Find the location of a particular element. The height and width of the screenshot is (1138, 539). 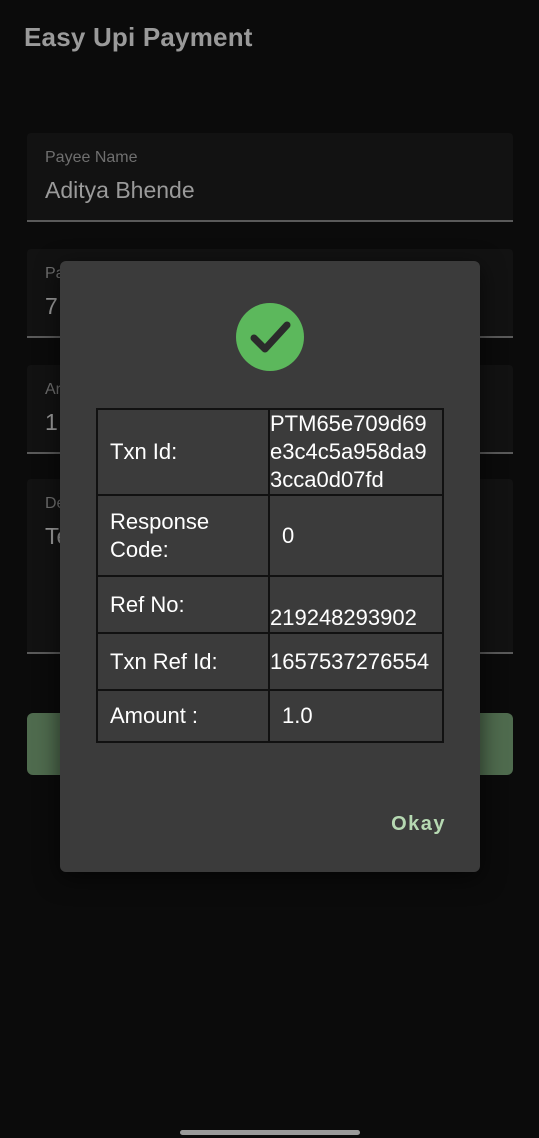

table-row: Amount : 1.0 is located at coordinates (270, 716).